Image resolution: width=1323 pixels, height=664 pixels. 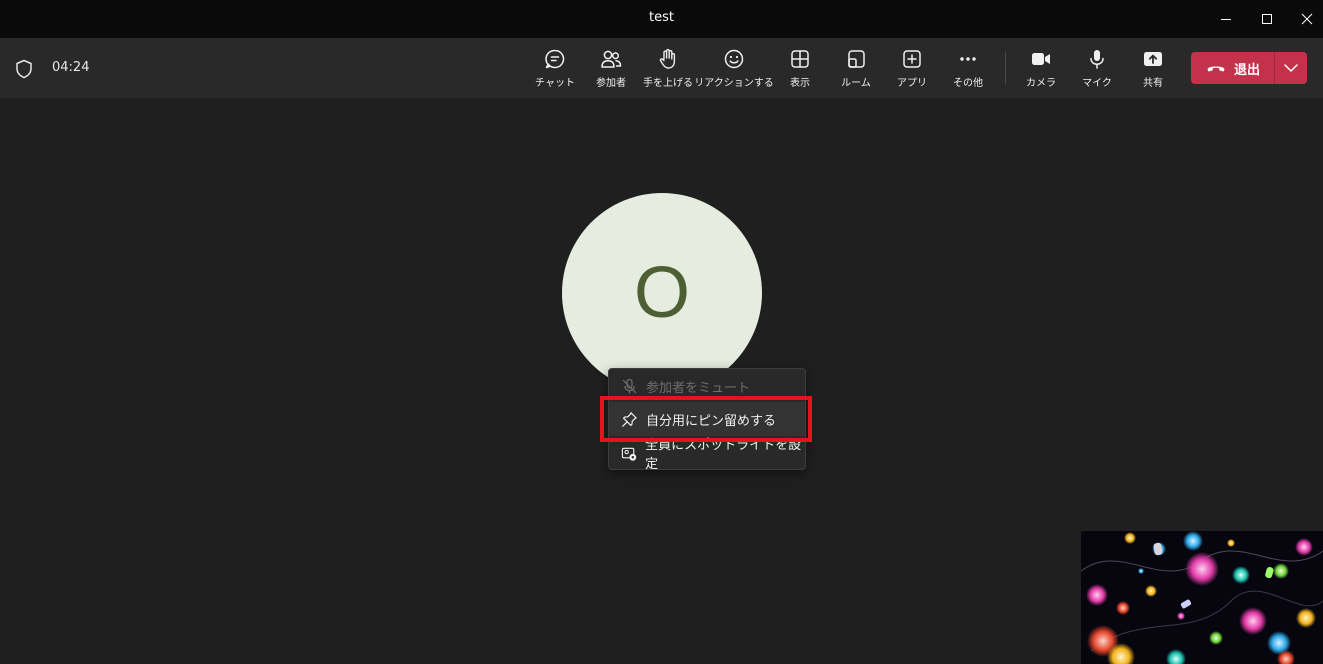 I want to click on smile-icon, so click(x=734, y=59).